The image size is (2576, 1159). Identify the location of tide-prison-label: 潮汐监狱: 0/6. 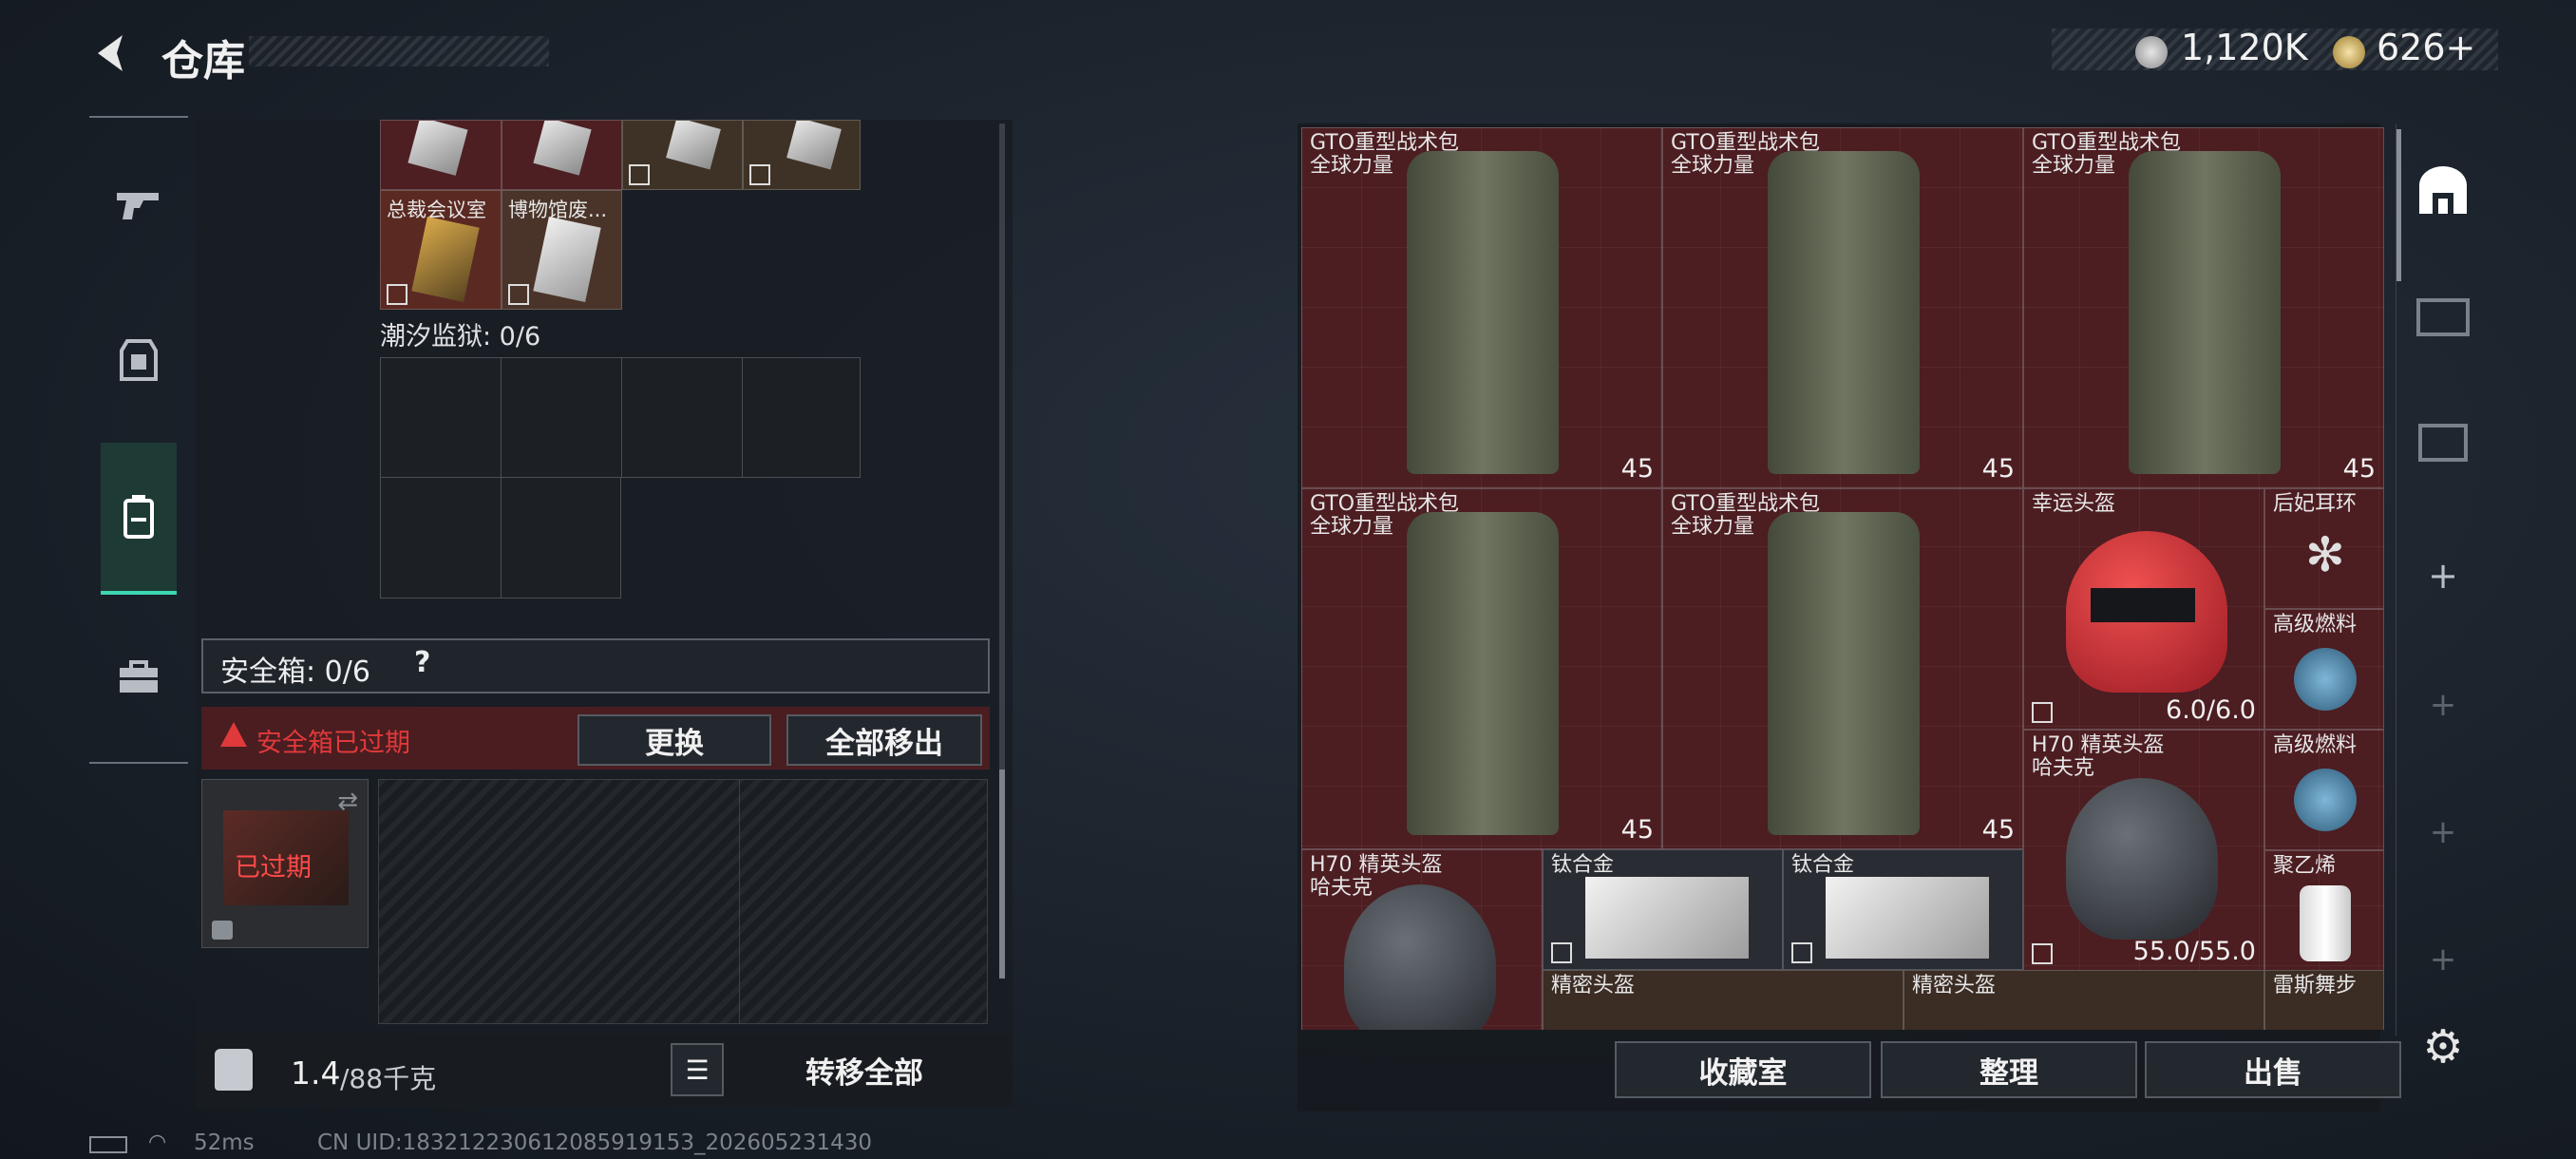
(460, 337).